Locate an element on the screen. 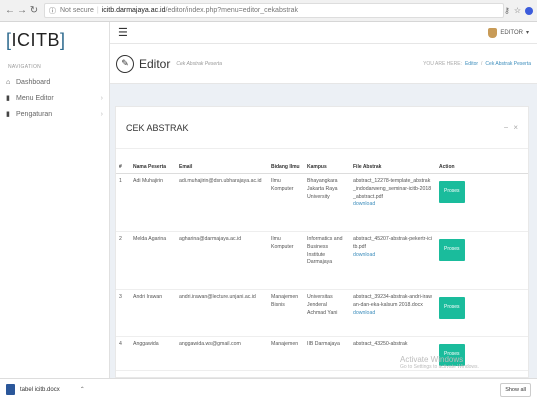 The image size is (537, 400). watermark-subtitle: Go to Settings to activate Windows. is located at coordinates (439, 367).